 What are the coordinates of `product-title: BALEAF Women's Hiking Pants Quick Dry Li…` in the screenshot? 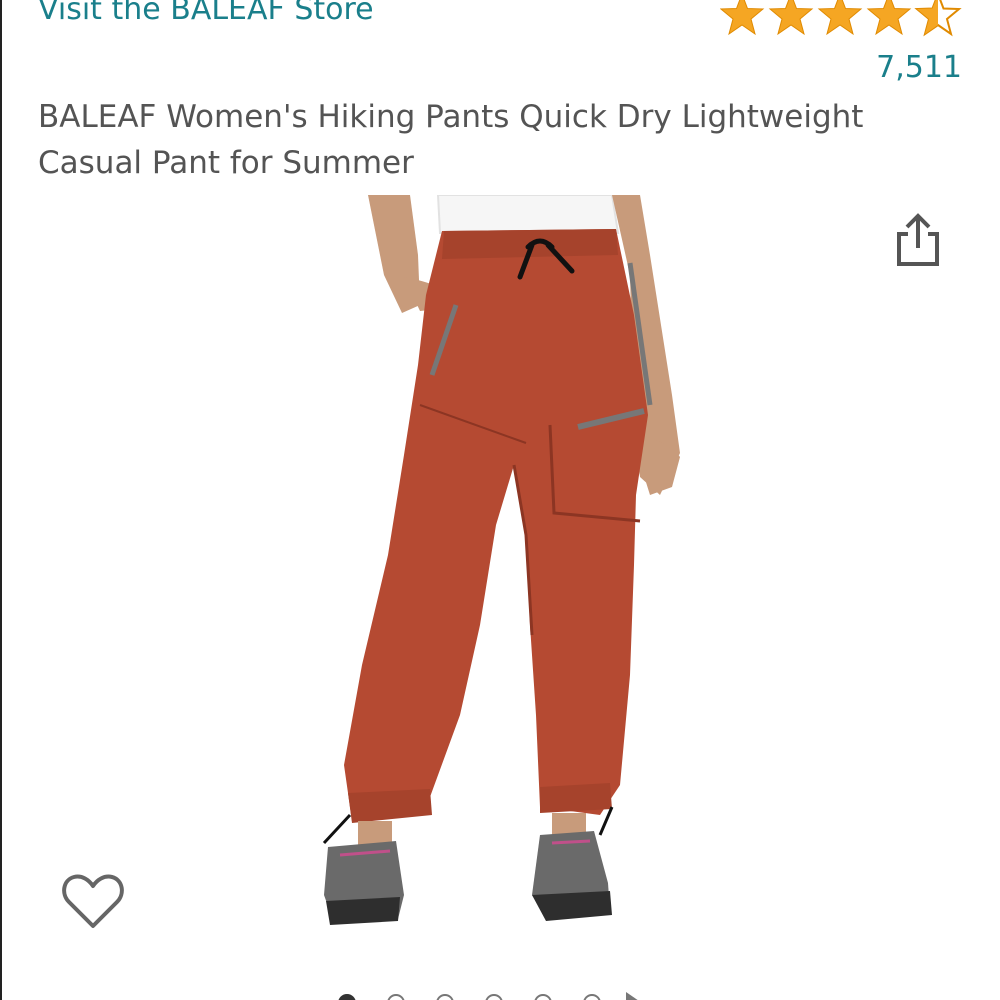 It's located at (451, 140).